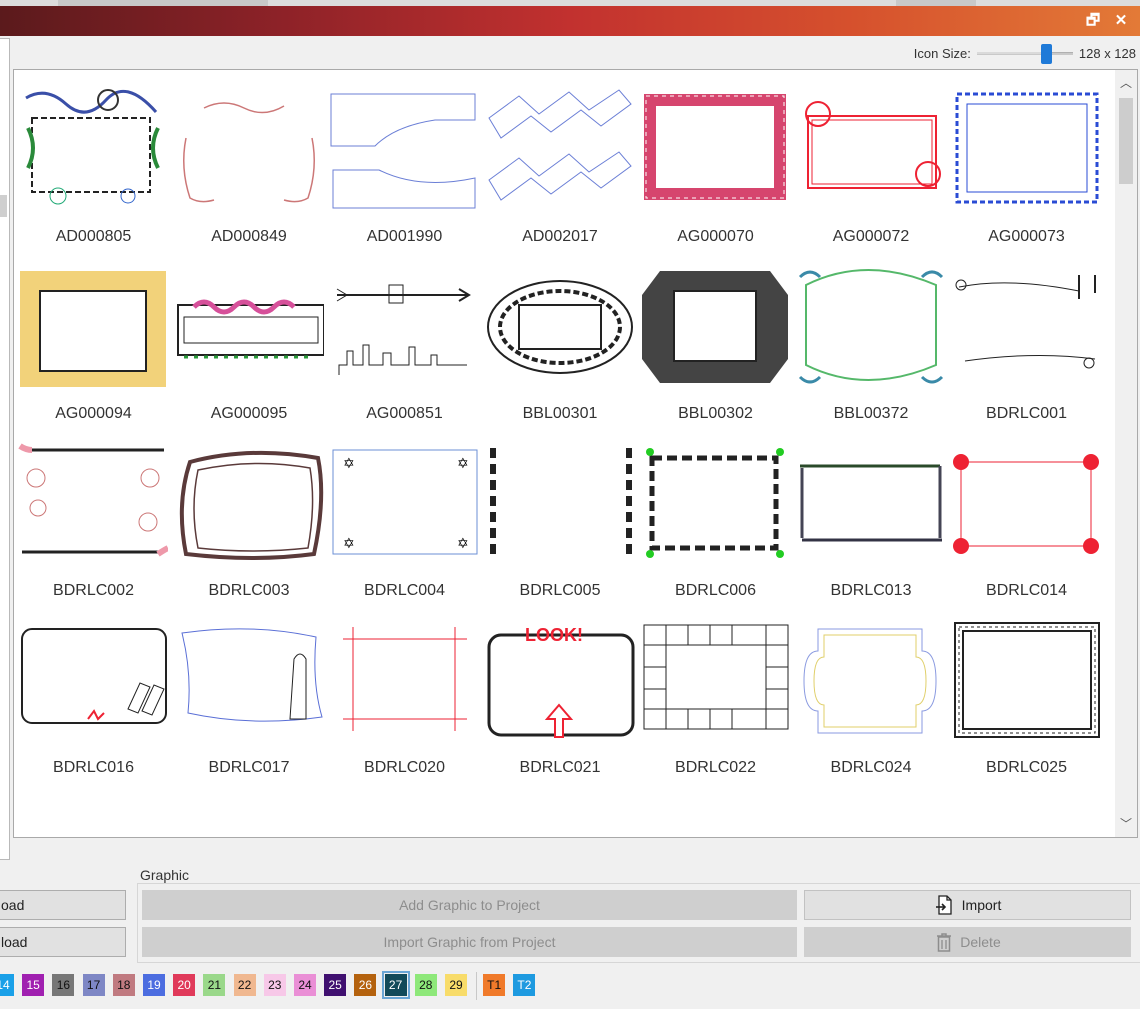 Image resolution: width=1140 pixels, height=1009 pixels. What do you see at coordinates (1011, 53) in the screenshot?
I see `slider-fill` at bounding box center [1011, 53].